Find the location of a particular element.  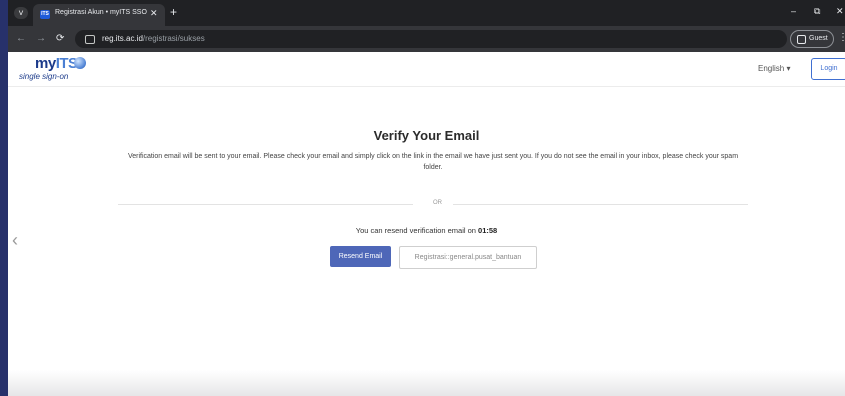

page-title: Verify Your Email is located at coordinates (426, 135).